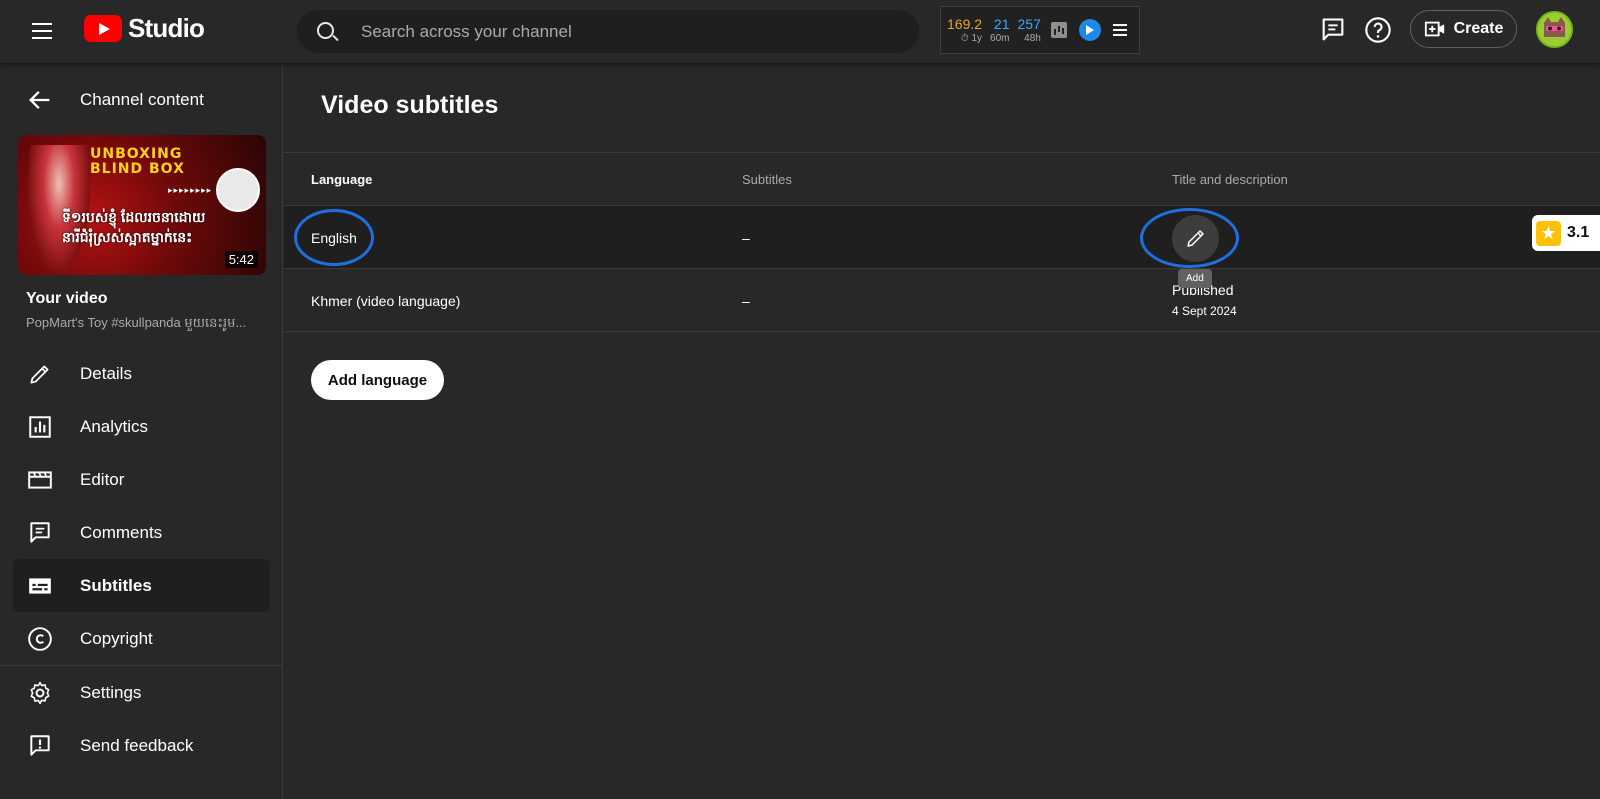 This screenshot has height=799, width=1600. Describe the element at coordinates (1032, 38) in the screenshot. I see `stat-label: 48h` at that location.